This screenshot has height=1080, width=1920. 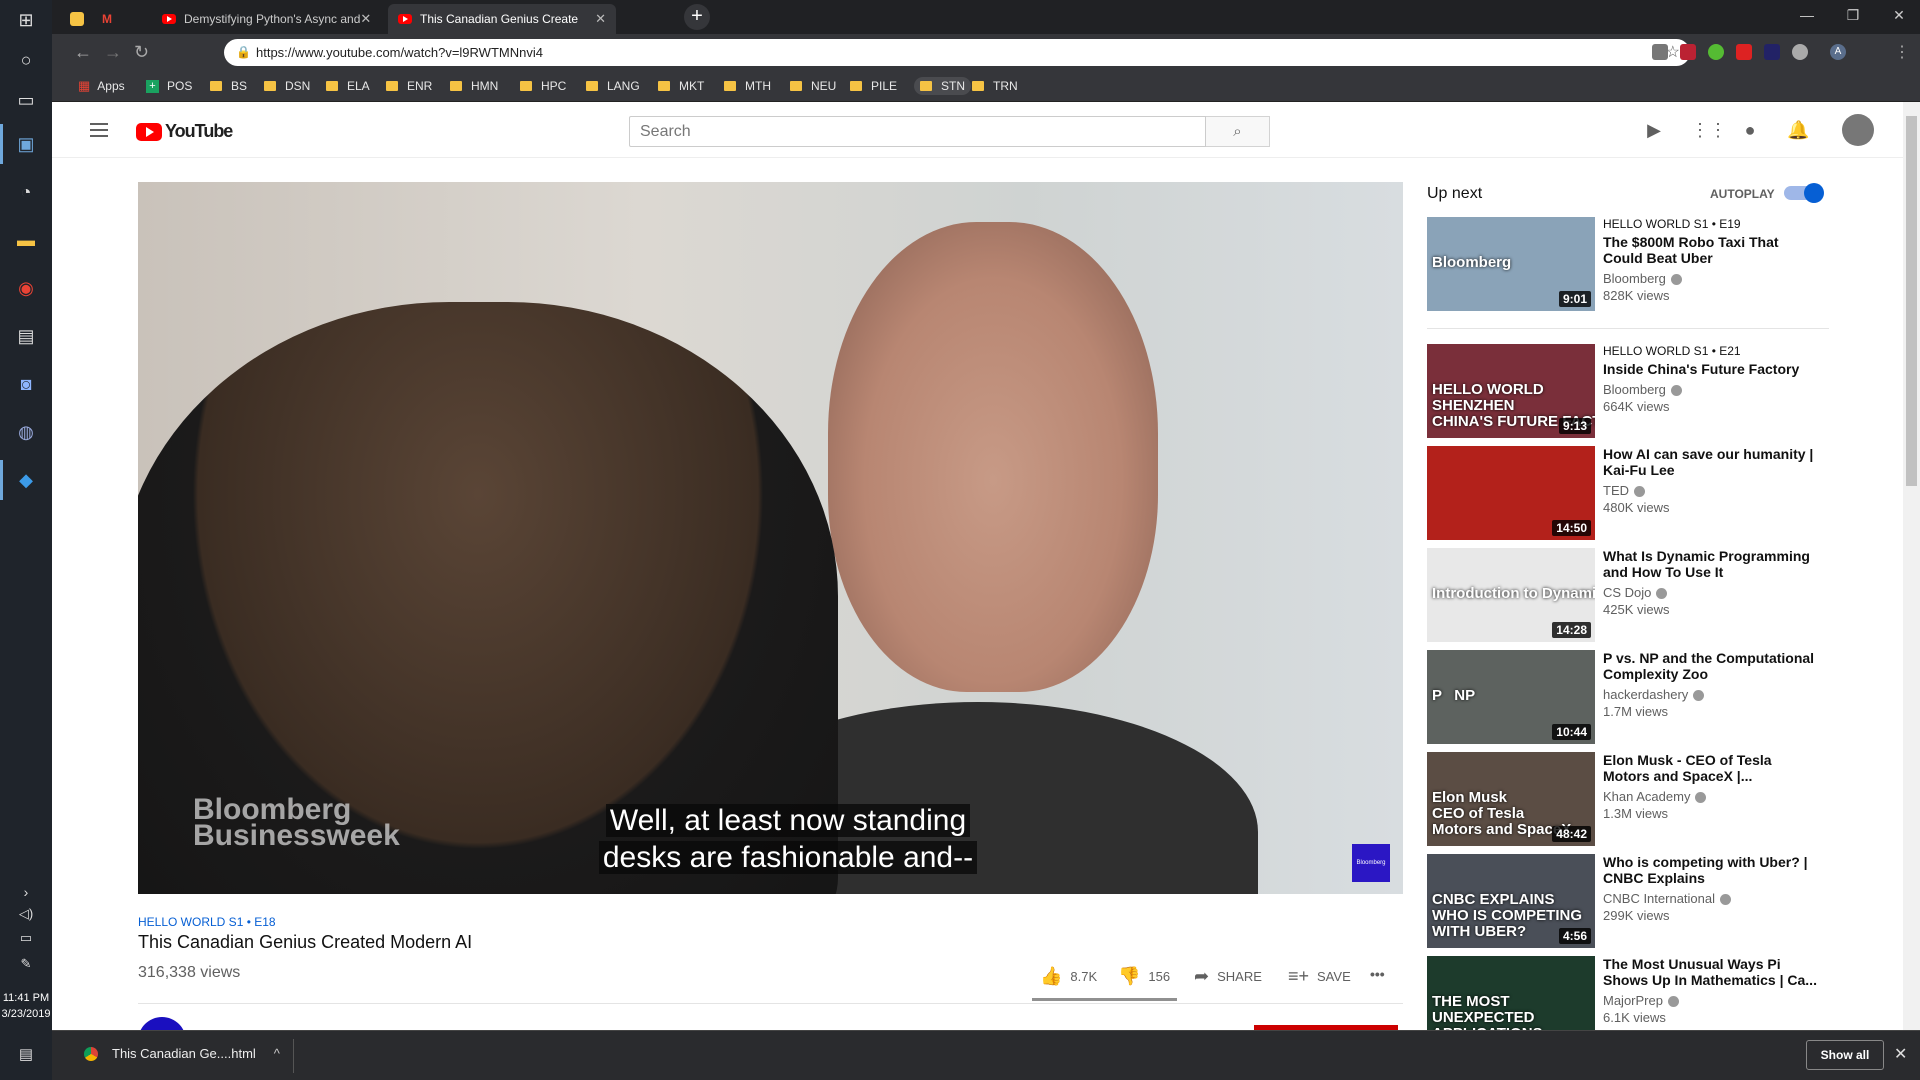 I want to click on channel-name: hackerdashery, so click(x=1712, y=694).